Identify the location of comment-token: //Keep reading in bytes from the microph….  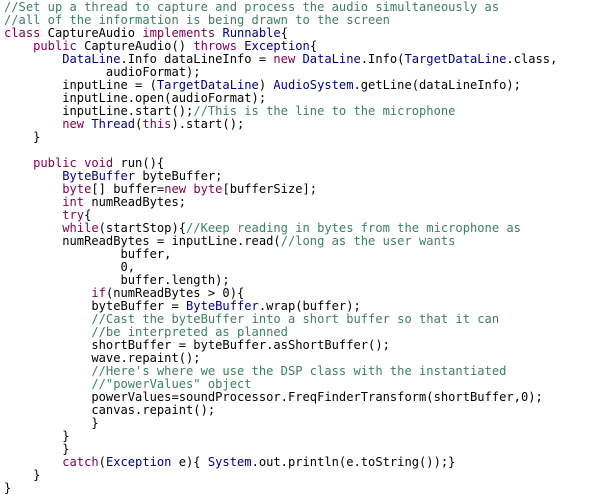
(353, 228).